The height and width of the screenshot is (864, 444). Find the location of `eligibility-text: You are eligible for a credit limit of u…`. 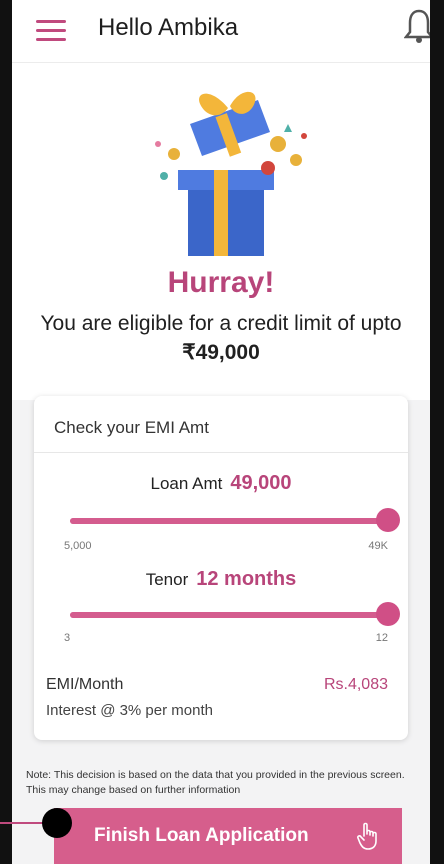

eligibility-text: You are eligible for a credit limit of u… is located at coordinates (221, 323).